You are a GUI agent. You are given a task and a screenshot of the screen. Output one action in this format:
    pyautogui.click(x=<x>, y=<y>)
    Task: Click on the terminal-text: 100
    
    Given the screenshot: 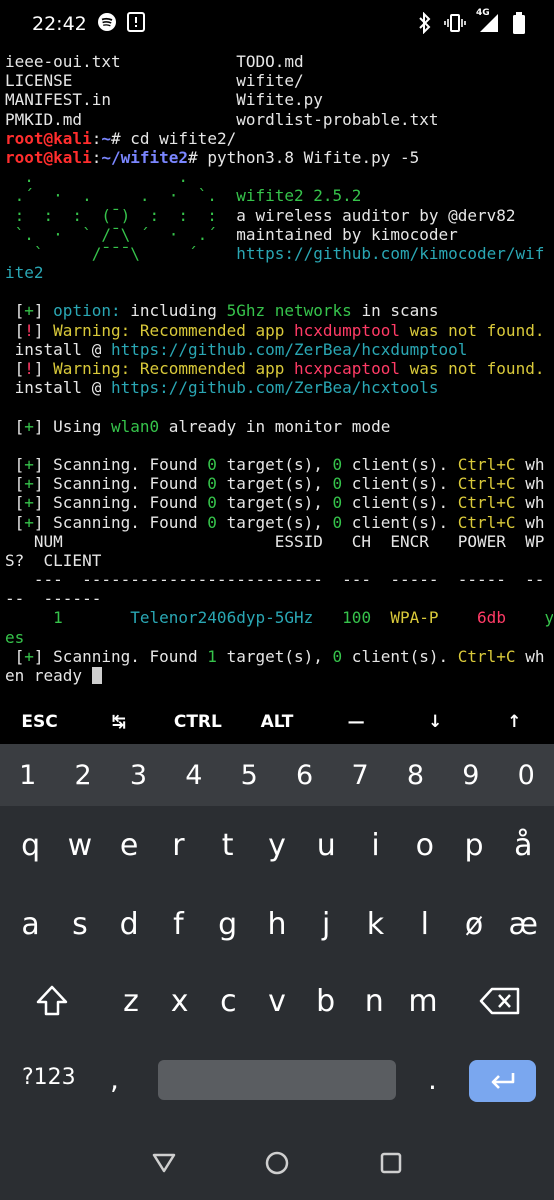 What is the action you would take?
    pyautogui.click(x=357, y=618)
    